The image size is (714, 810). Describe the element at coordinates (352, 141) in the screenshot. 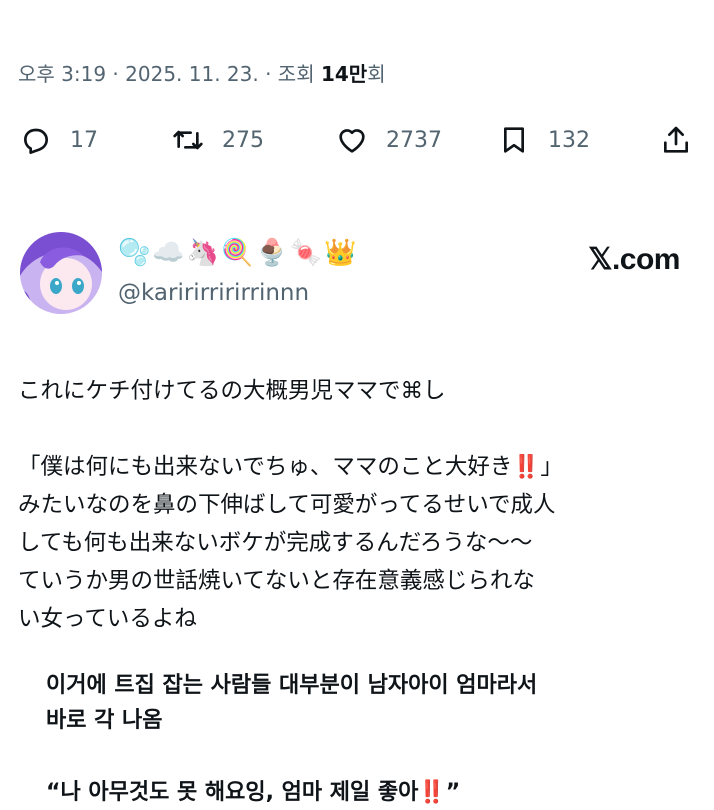

I see `heart-icon` at that location.